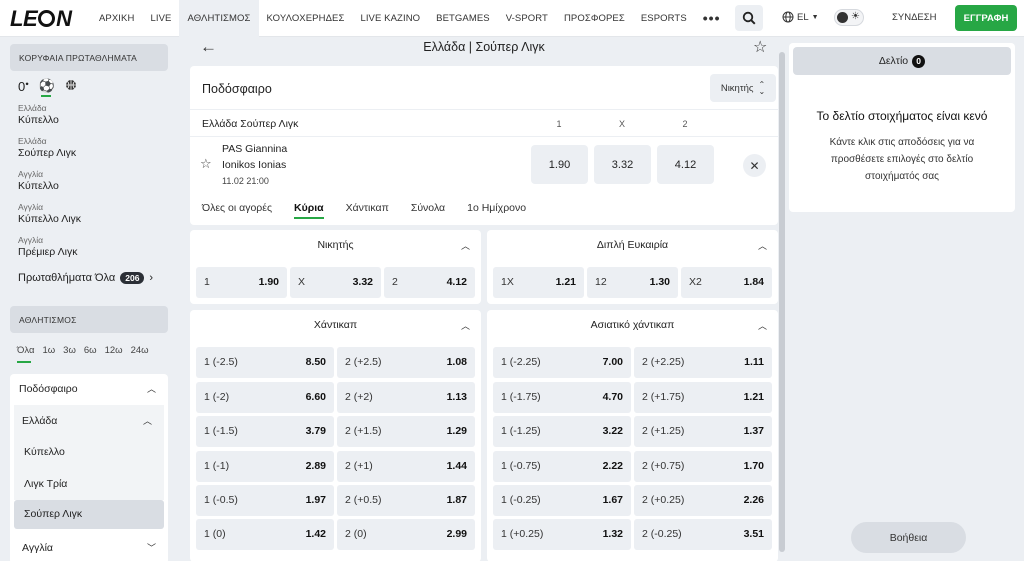  I want to click on odd-button: 1 (-1) 2.89, so click(265, 466).